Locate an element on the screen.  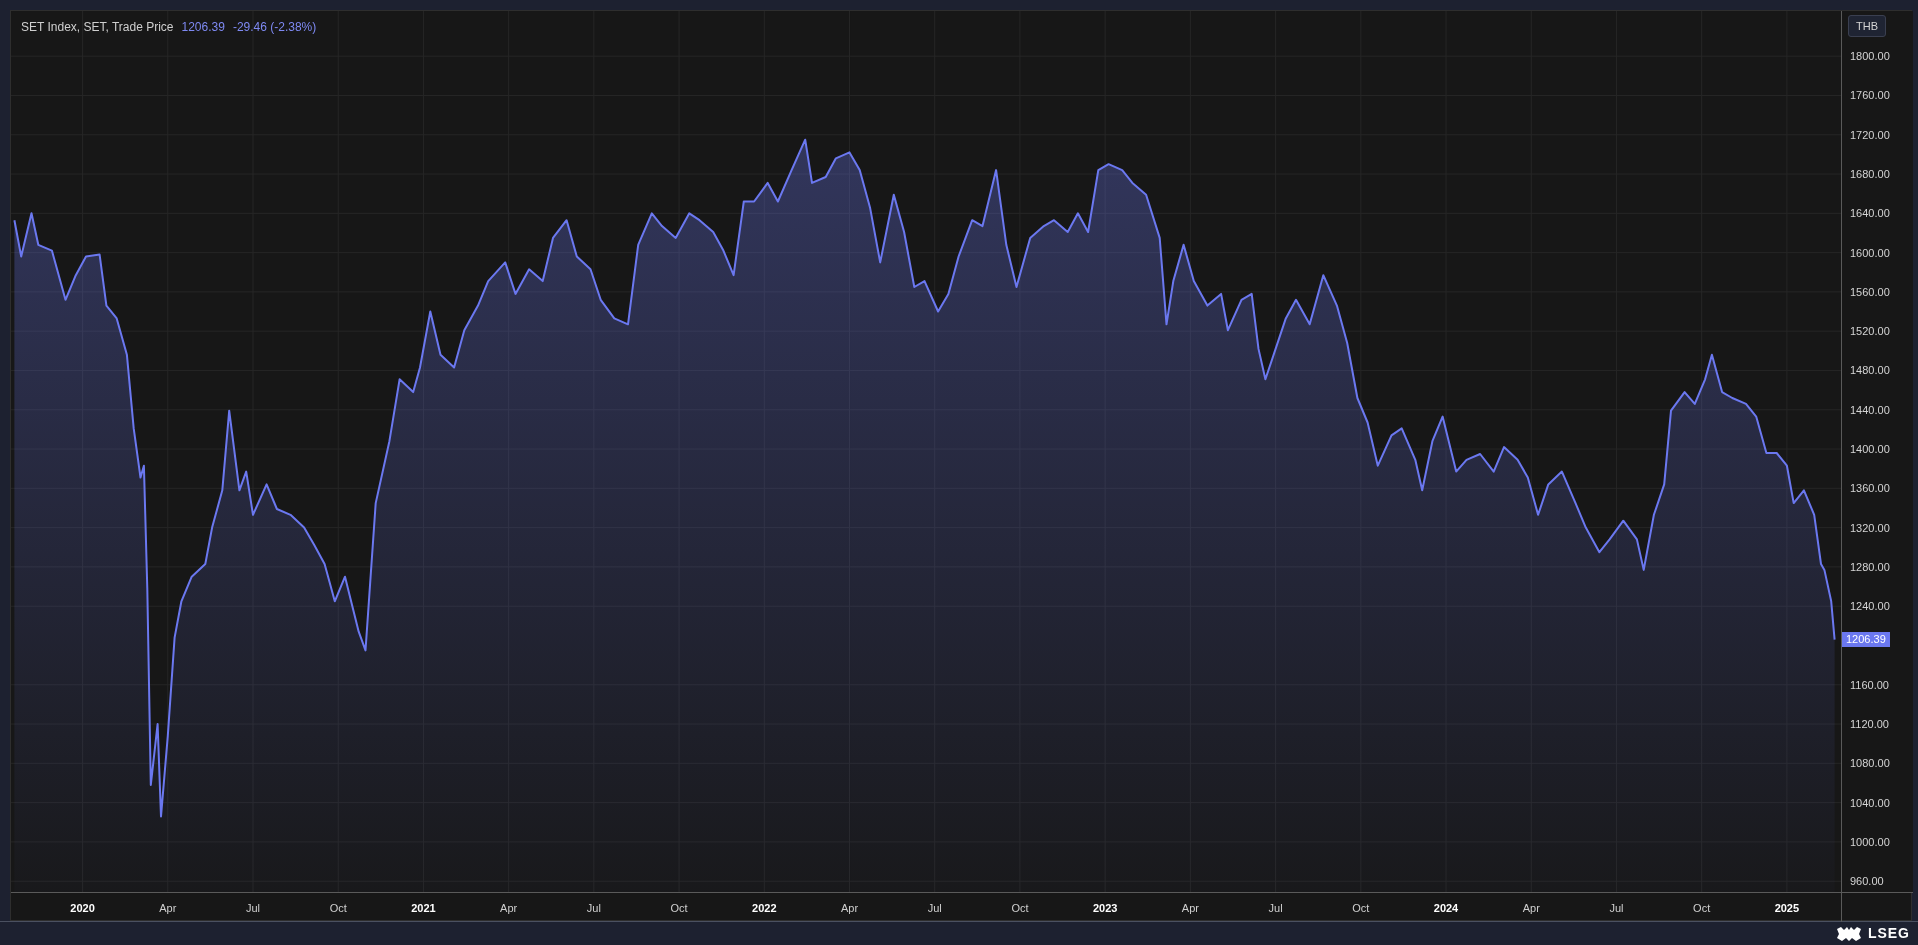
legend-change: -29.46 (-2.38%) is located at coordinates (274, 27).